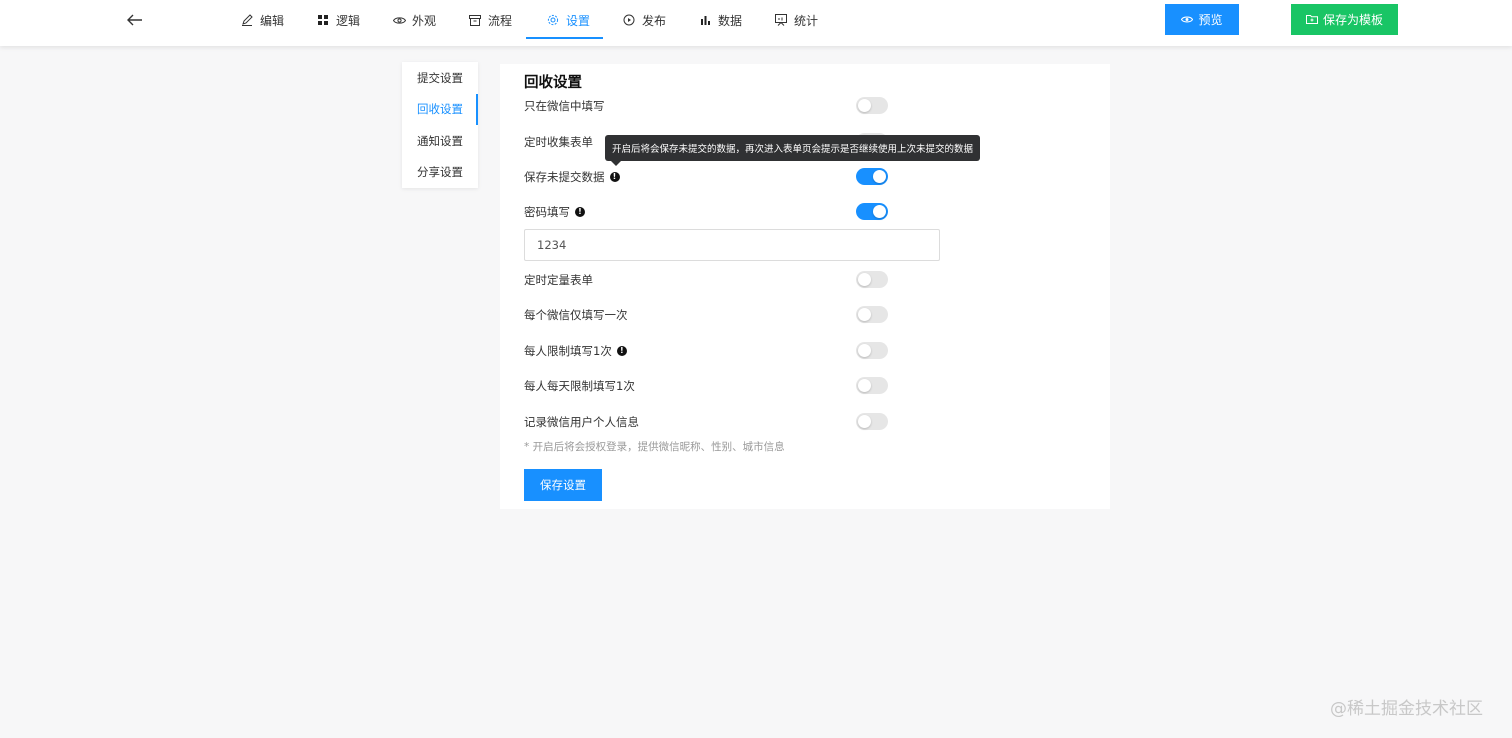 This screenshot has width=1512, height=738. What do you see at coordinates (135, 20) in the screenshot?
I see `back-arrow-icon` at bounding box center [135, 20].